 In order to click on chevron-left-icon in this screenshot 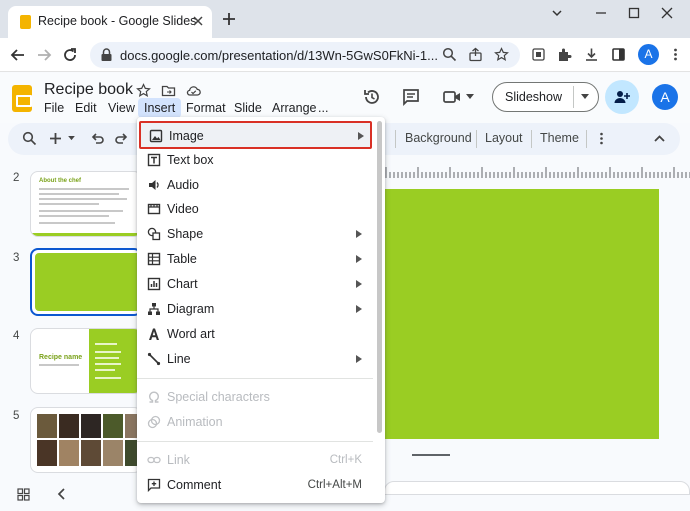, I will do `click(62, 494)`.